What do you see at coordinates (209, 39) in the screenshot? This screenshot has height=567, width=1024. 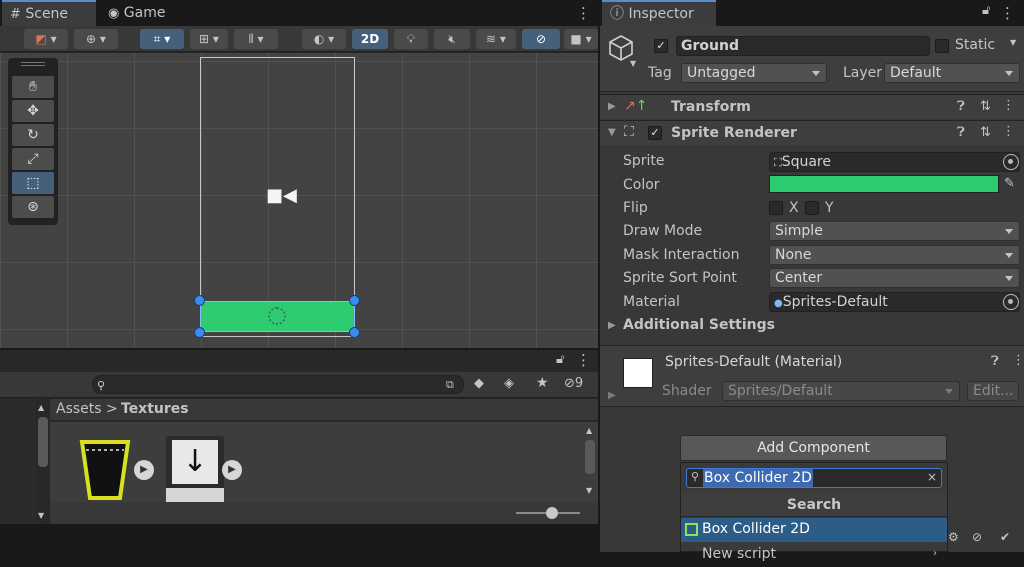 I see `increment-snap-button: ⊞ ▾` at bounding box center [209, 39].